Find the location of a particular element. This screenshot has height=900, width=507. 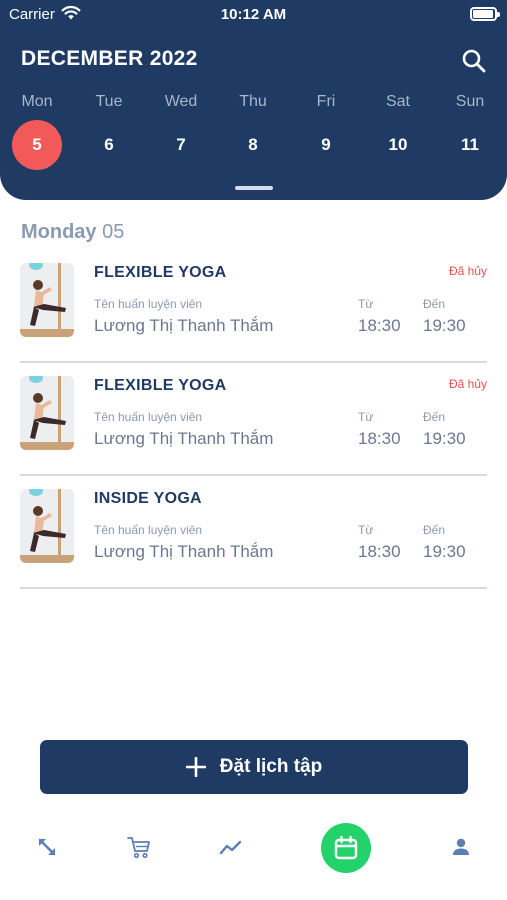

tab-progress is located at coordinates (231, 847).